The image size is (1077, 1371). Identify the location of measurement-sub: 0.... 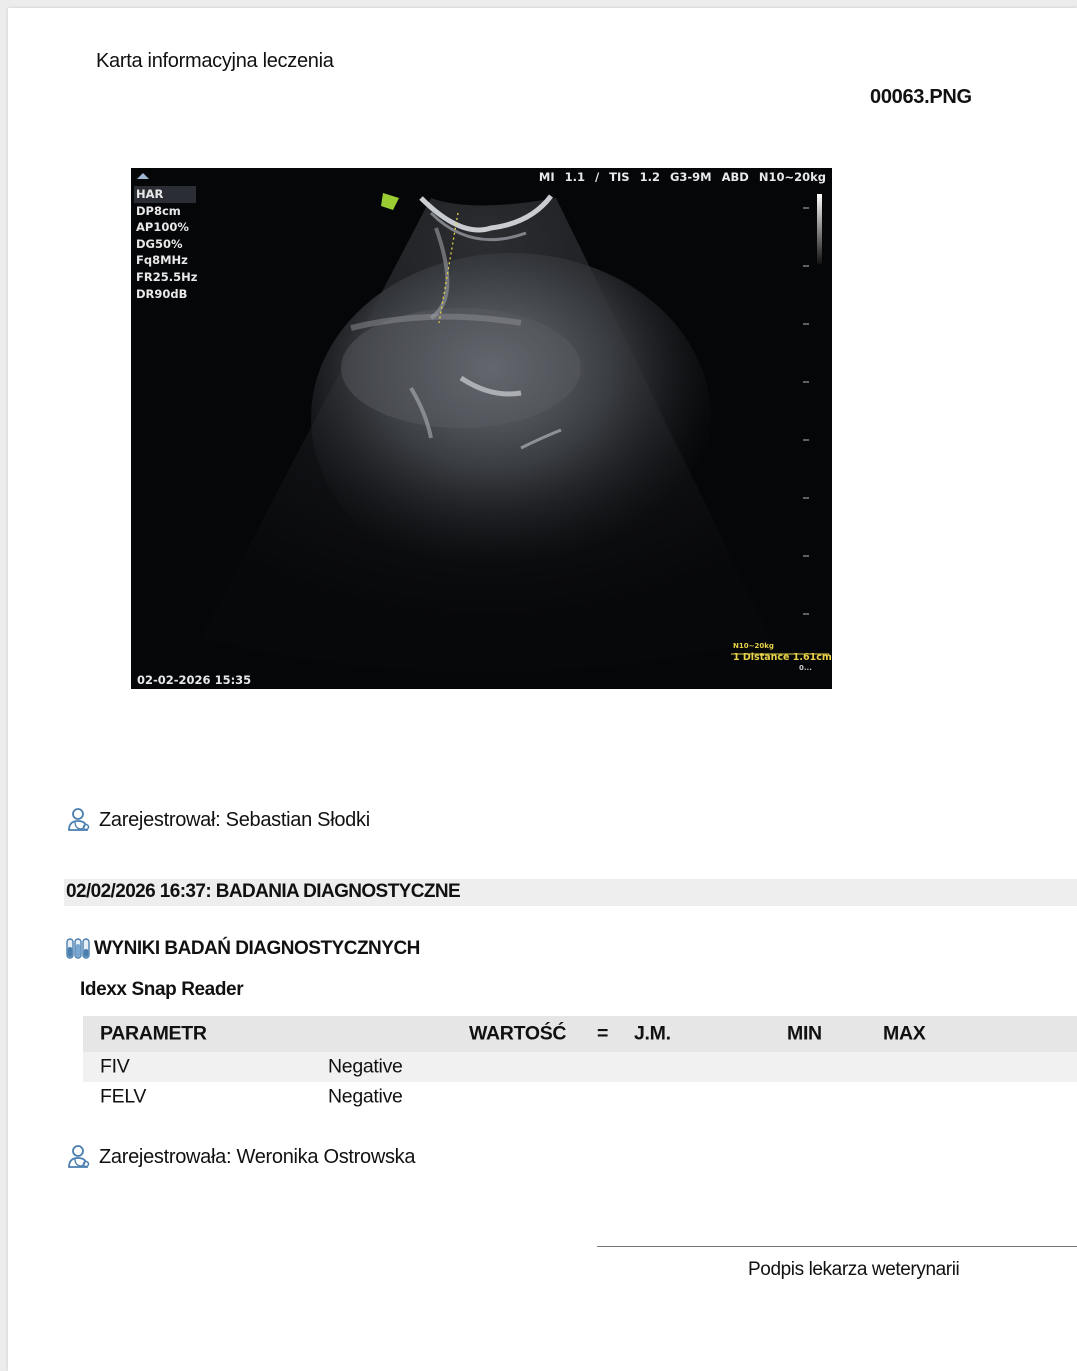
(805, 668).